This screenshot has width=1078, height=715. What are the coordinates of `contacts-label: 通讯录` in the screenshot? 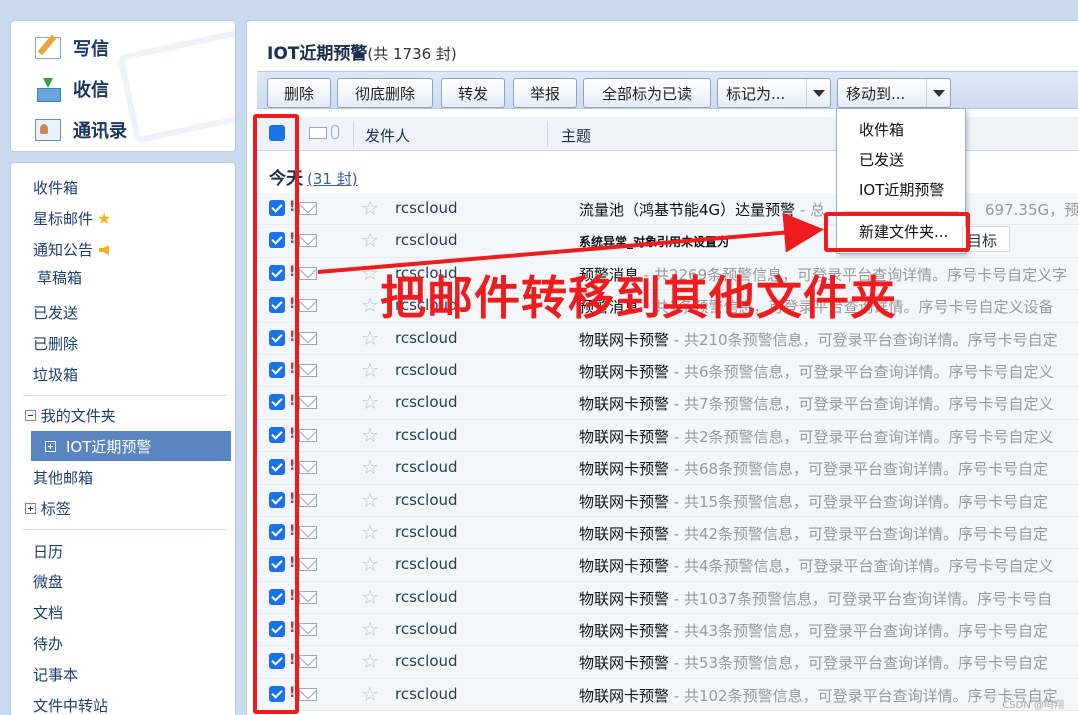 It's located at (100, 131).